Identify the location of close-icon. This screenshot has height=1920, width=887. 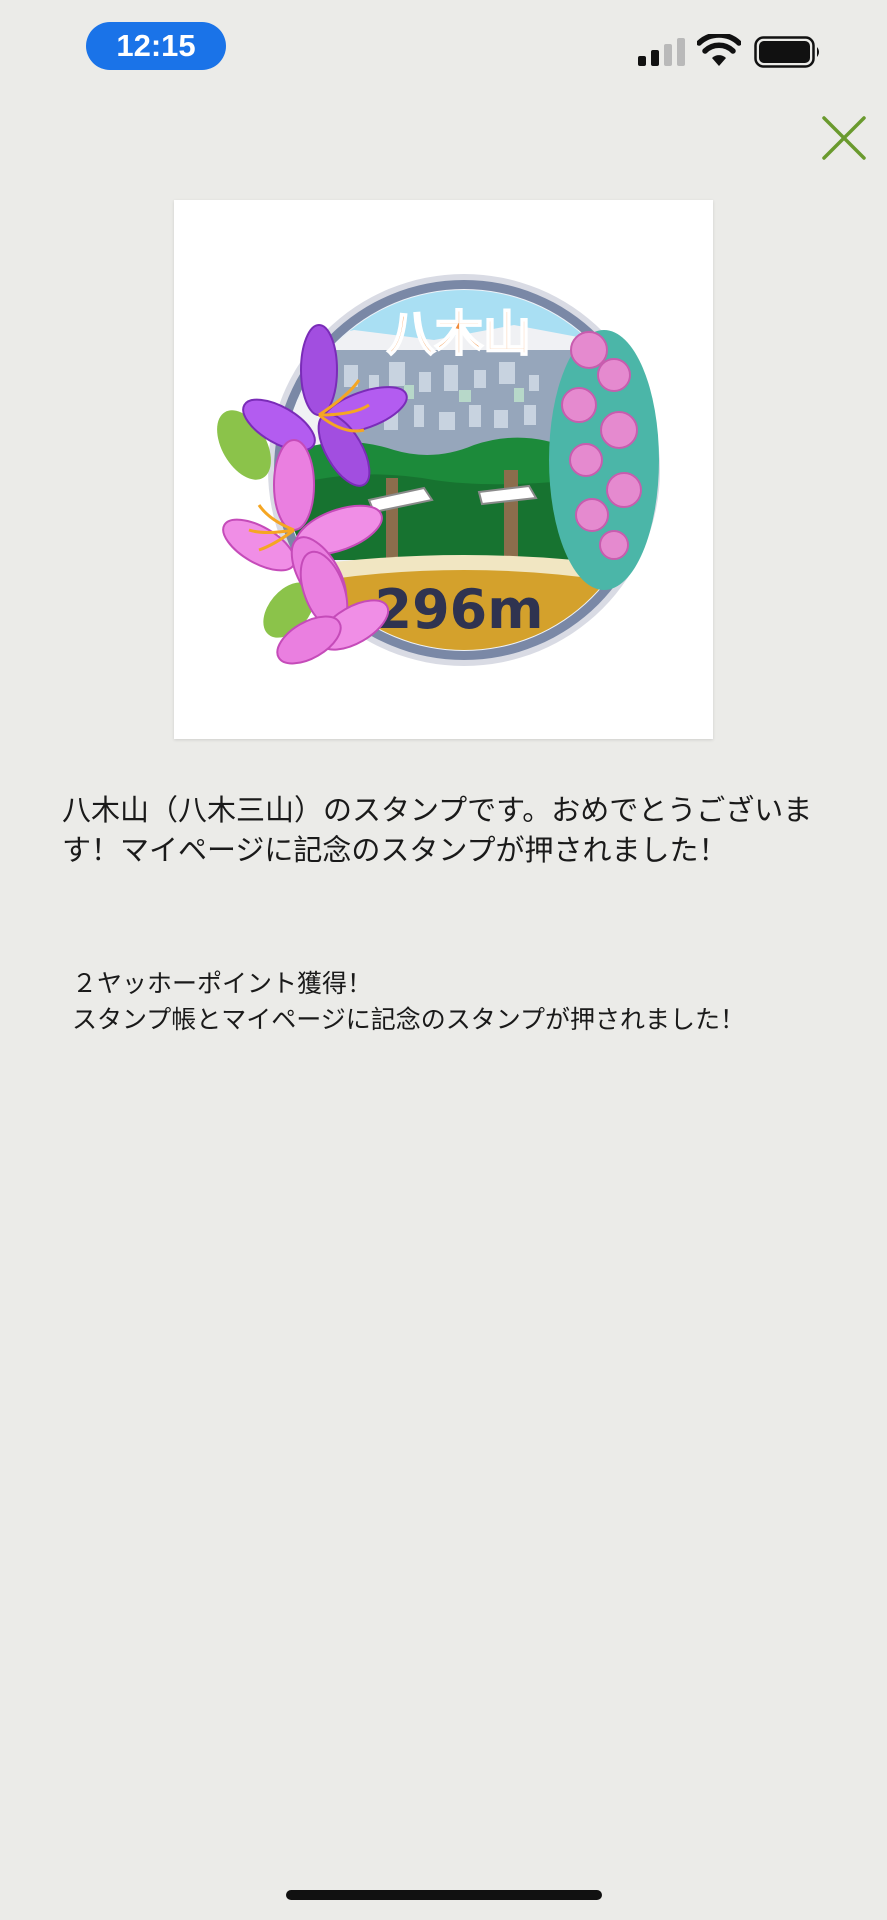
(844, 138).